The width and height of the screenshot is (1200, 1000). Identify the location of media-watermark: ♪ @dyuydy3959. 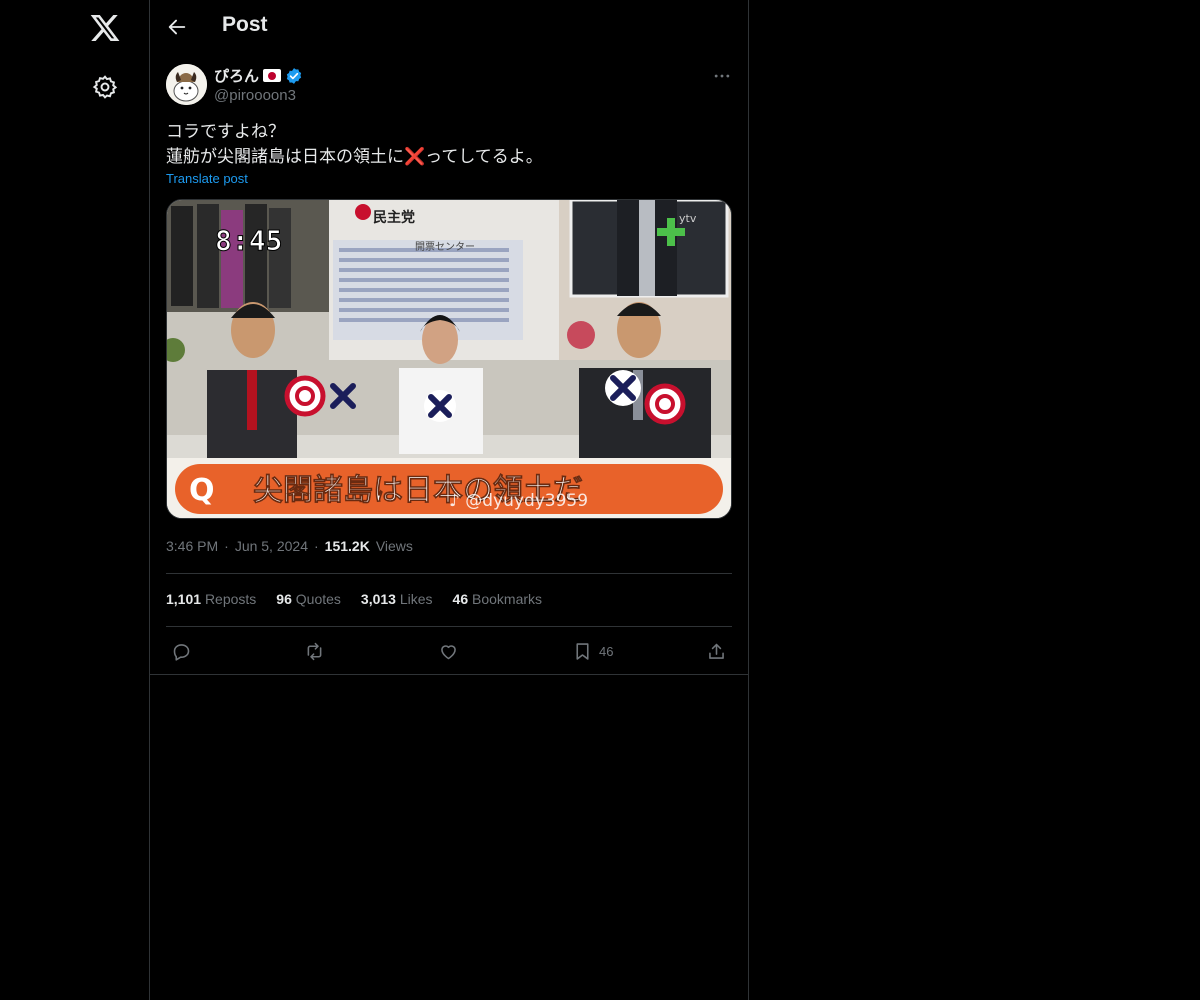
(518, 501).